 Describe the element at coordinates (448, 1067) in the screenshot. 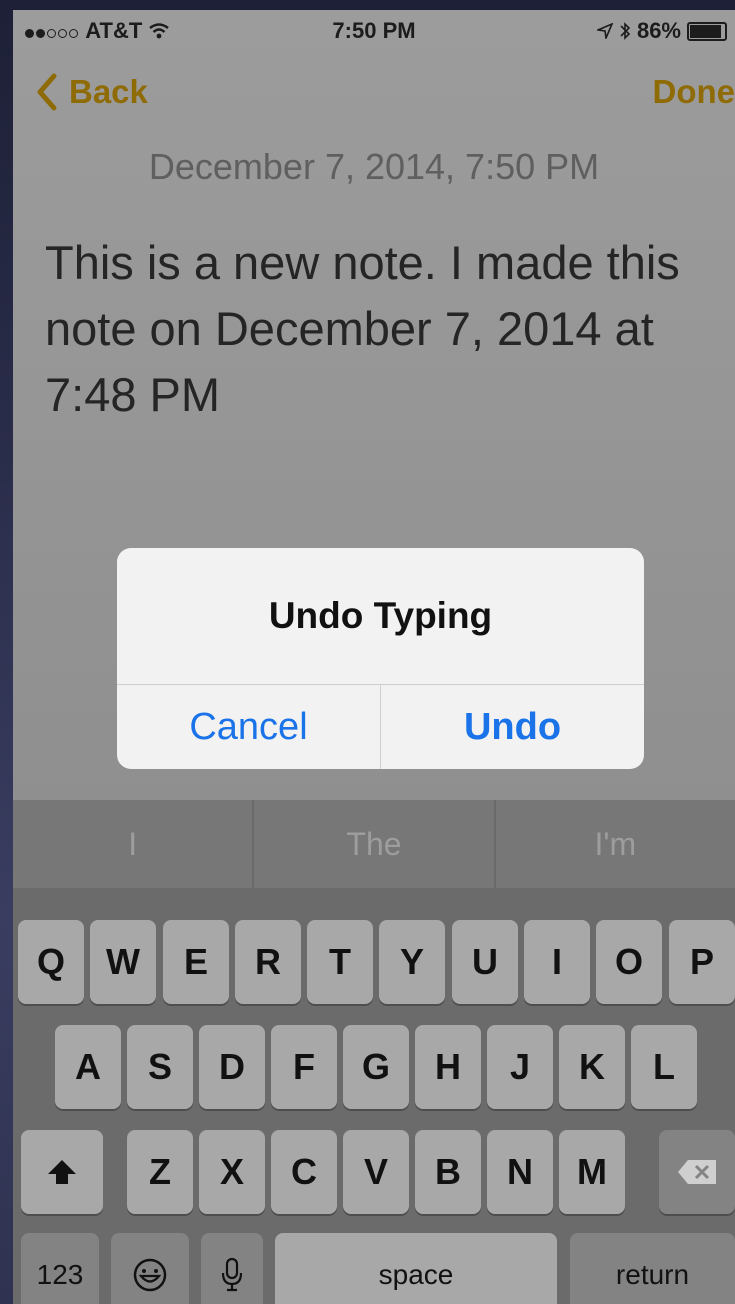

I see `key-h: H` at that location.